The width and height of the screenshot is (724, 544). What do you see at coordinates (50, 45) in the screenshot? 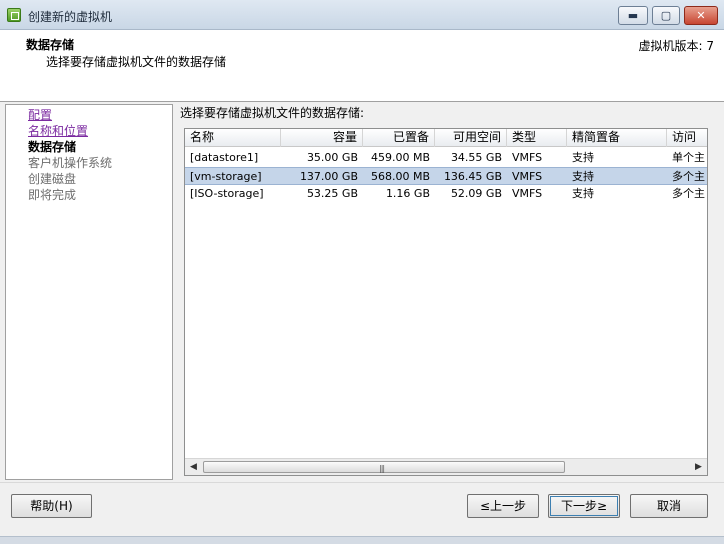
I see `page-title: 数据存储` at bounding box center [50, 45].